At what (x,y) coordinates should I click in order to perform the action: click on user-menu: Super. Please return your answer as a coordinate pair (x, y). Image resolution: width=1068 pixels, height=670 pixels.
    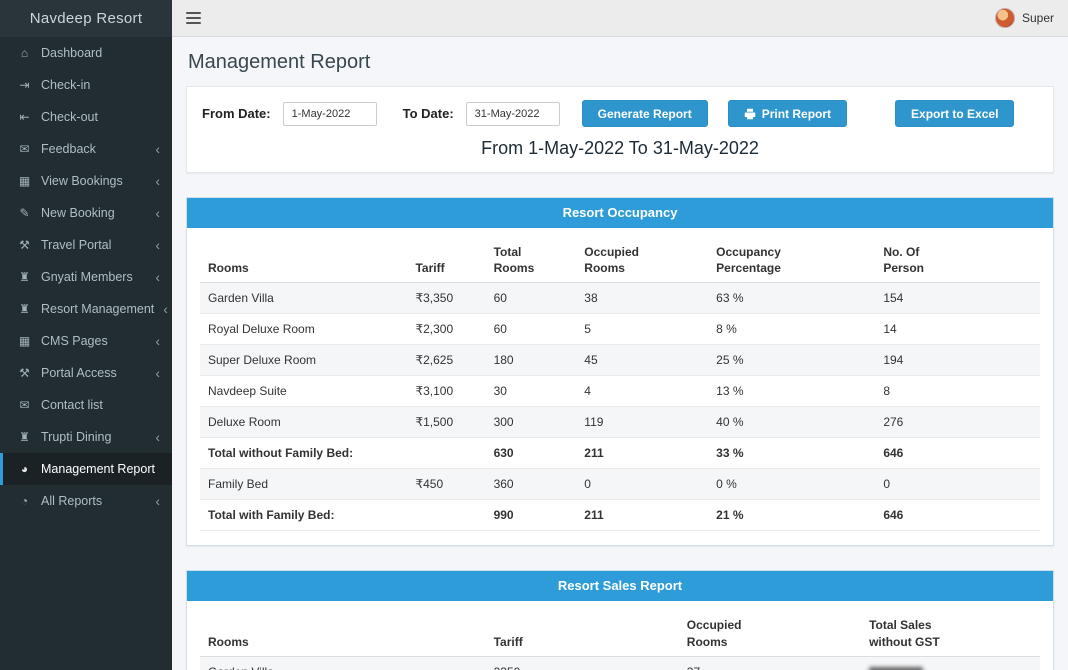
    Looking at the image, I should click on (1024, 18).